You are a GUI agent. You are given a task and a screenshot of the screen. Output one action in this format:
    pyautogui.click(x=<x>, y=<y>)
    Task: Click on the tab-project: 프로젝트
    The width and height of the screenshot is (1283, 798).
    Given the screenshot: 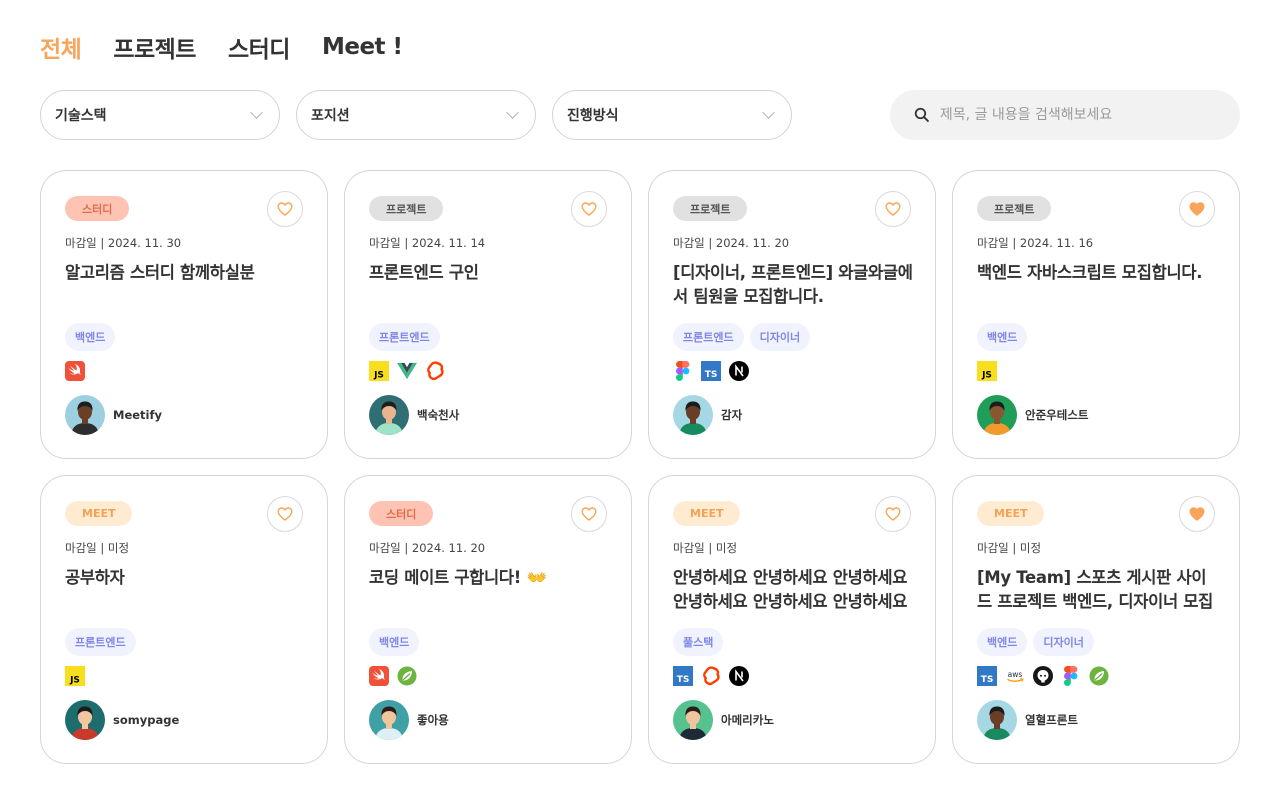 What is the action you would take?
    pyautogui.click(x=154, y=47)
    